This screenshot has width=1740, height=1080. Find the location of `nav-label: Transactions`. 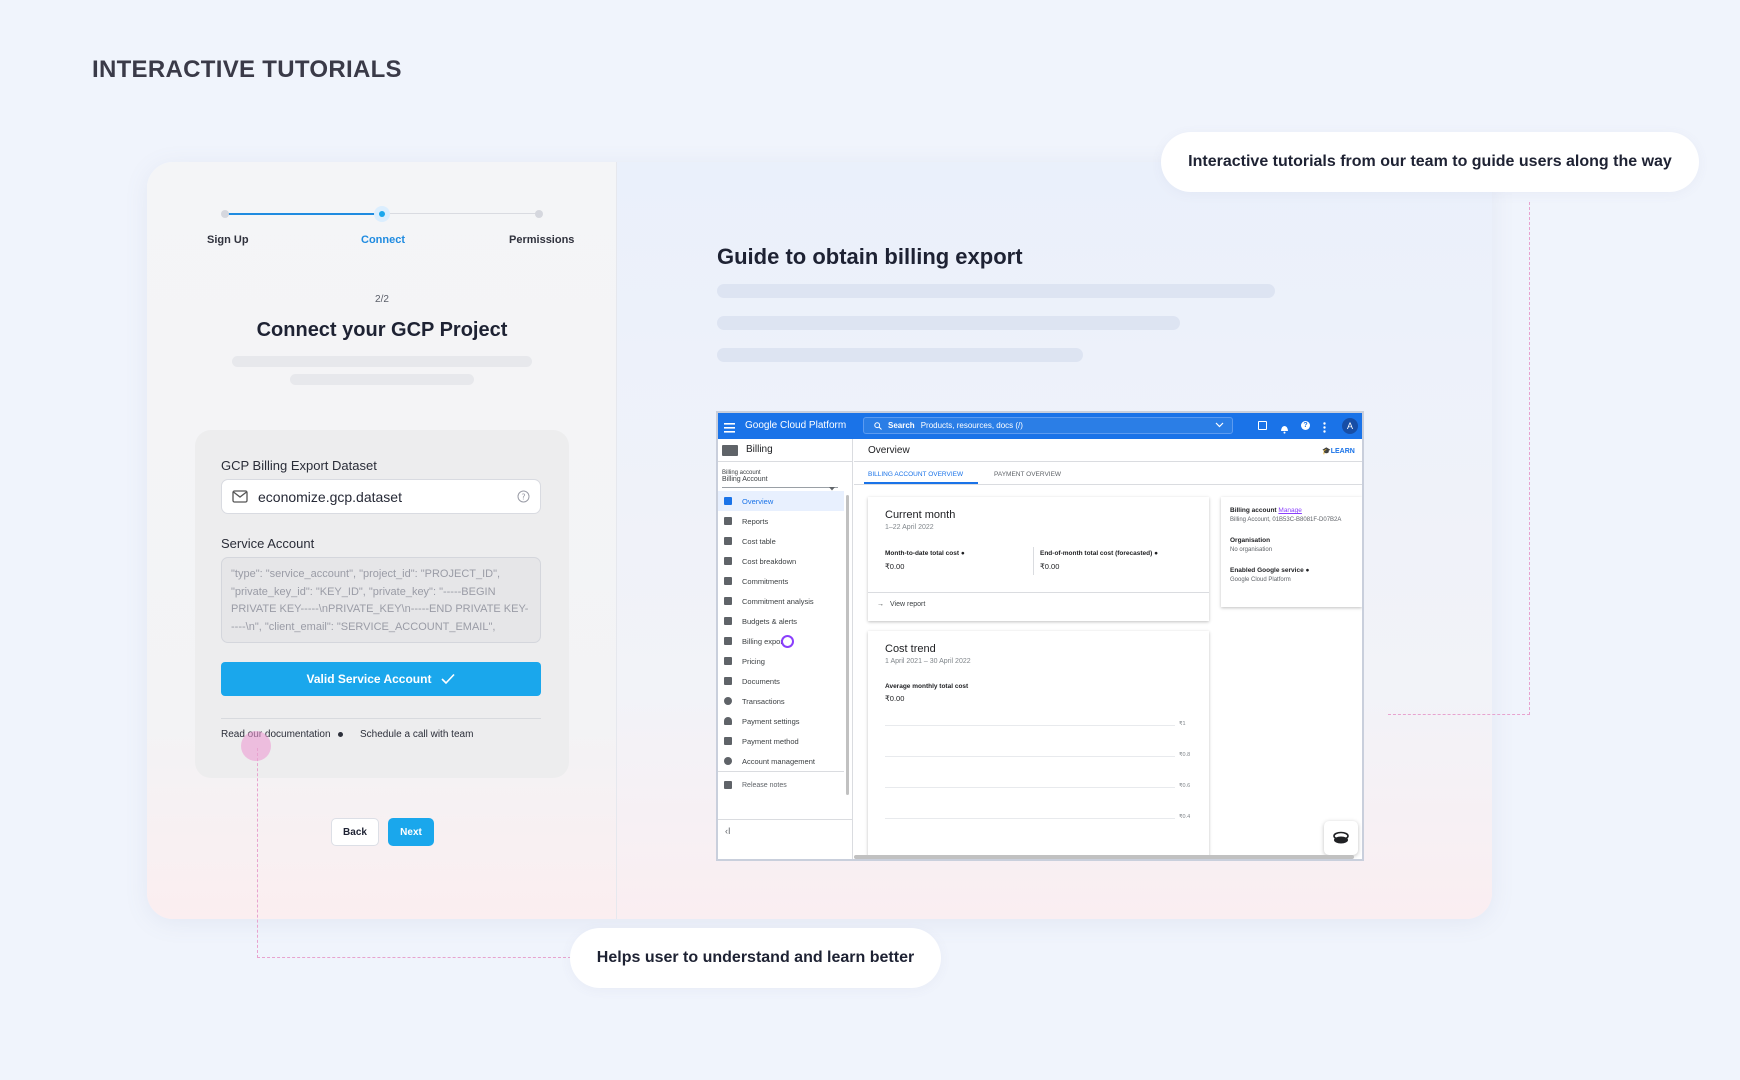

nav-label: Transactions is located at coordinates (763, 701).